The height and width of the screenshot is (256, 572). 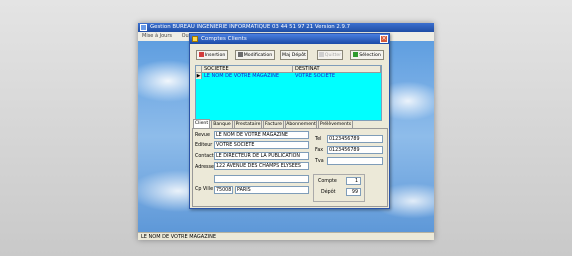 What do you see at coordinates (261, 179) in the screenshot?
I see `adresse-line2-field` at bounding box center [261, 179].